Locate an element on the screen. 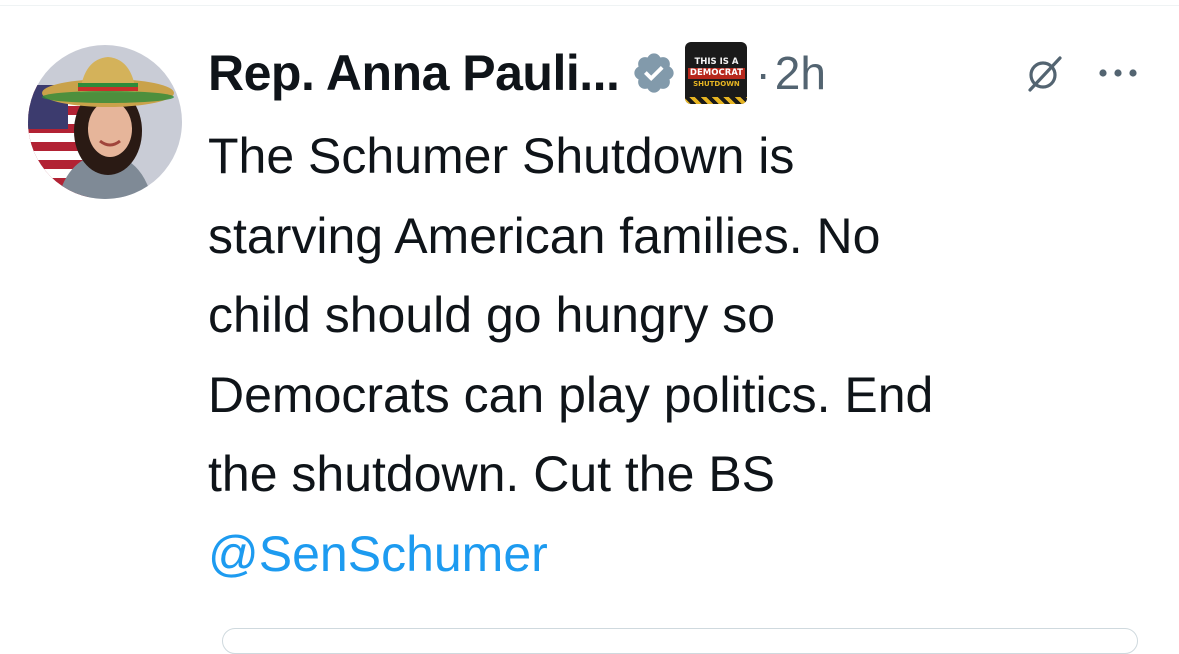 The width and height of the screenshot is (1179, 654). affiliation-badge-line2: DEMOCRAT is located at coordinates (716, 73).